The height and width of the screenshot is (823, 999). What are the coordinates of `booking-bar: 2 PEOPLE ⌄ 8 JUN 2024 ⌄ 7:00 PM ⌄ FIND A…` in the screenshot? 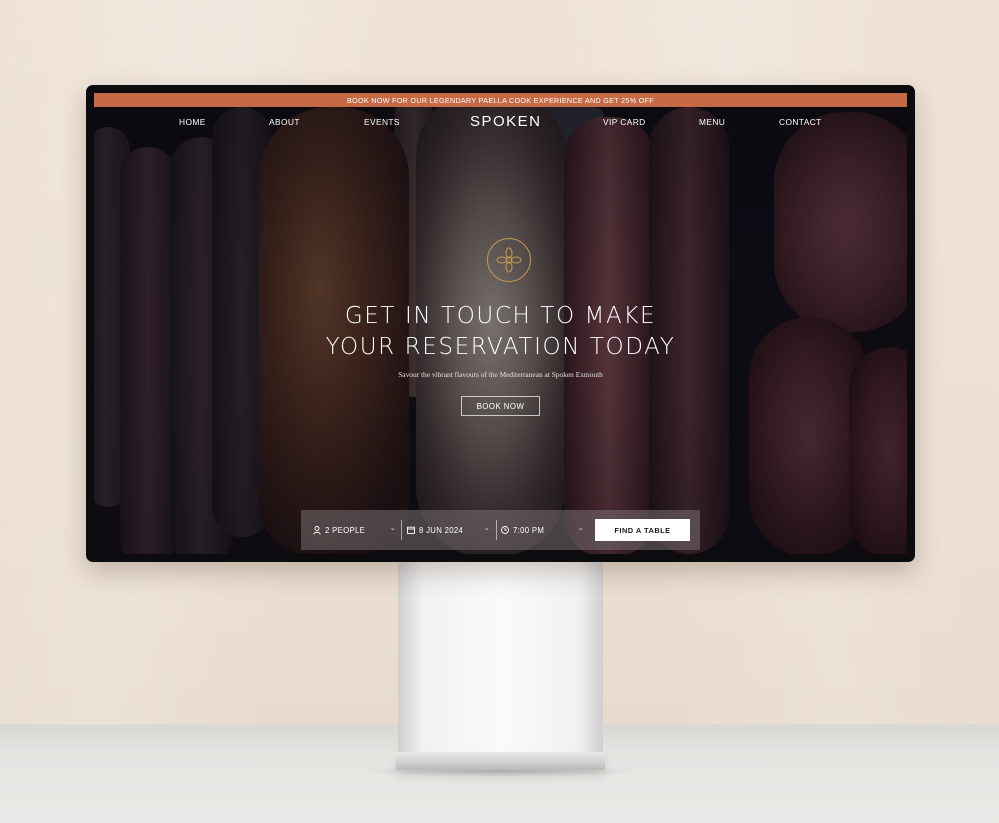 It's located at (500, 530).